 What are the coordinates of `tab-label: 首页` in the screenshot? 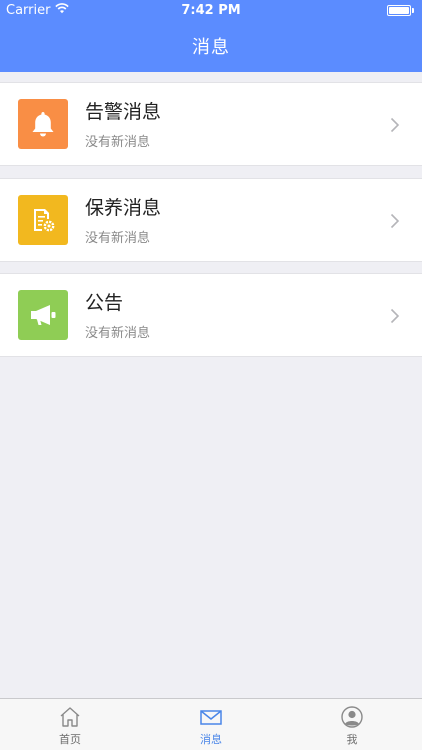 It's located at (70, 739).